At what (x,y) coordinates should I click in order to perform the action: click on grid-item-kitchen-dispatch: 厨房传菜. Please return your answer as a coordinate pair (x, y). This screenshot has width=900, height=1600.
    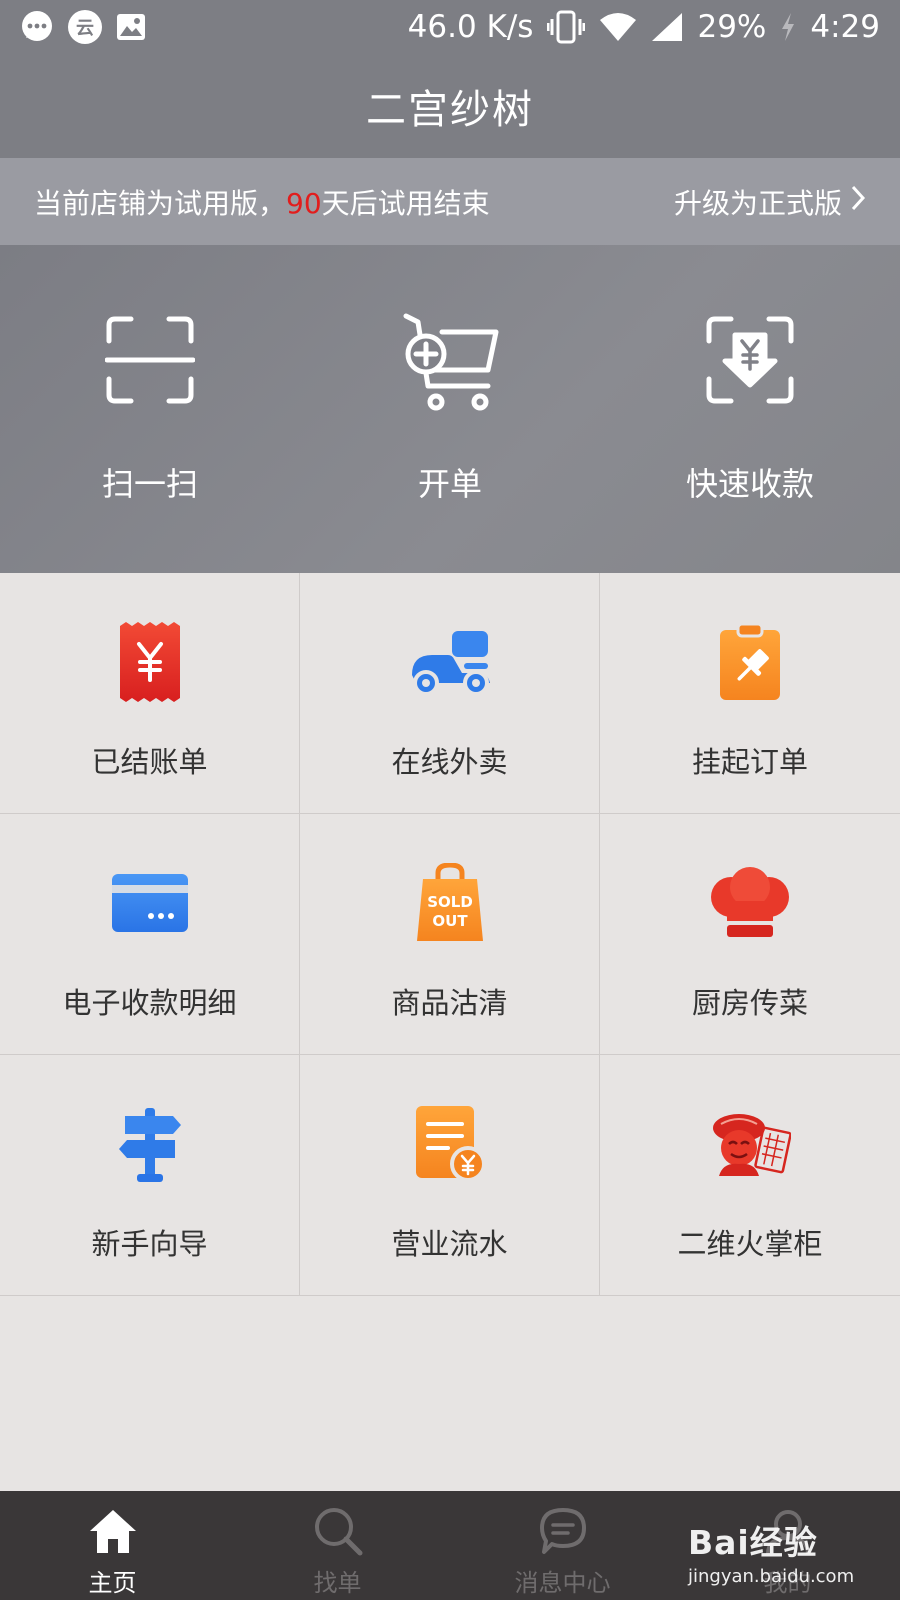
    Looking at the image, I should click on (750, 934).